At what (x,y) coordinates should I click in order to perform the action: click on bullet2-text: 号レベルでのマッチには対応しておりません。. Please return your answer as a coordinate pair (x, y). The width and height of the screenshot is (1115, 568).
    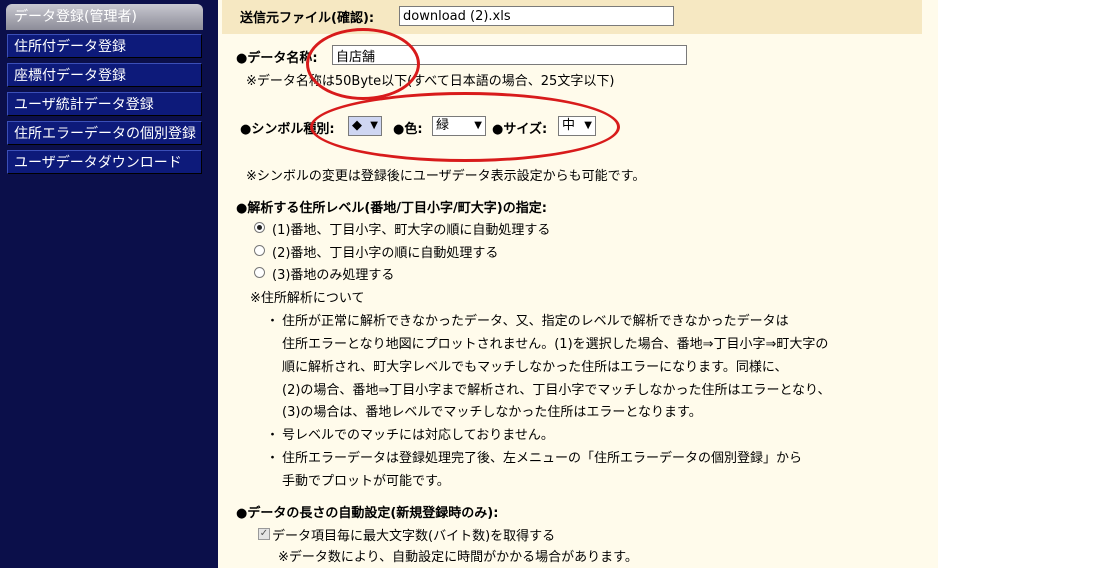
    Looking at the image, I should click on (418, 435).